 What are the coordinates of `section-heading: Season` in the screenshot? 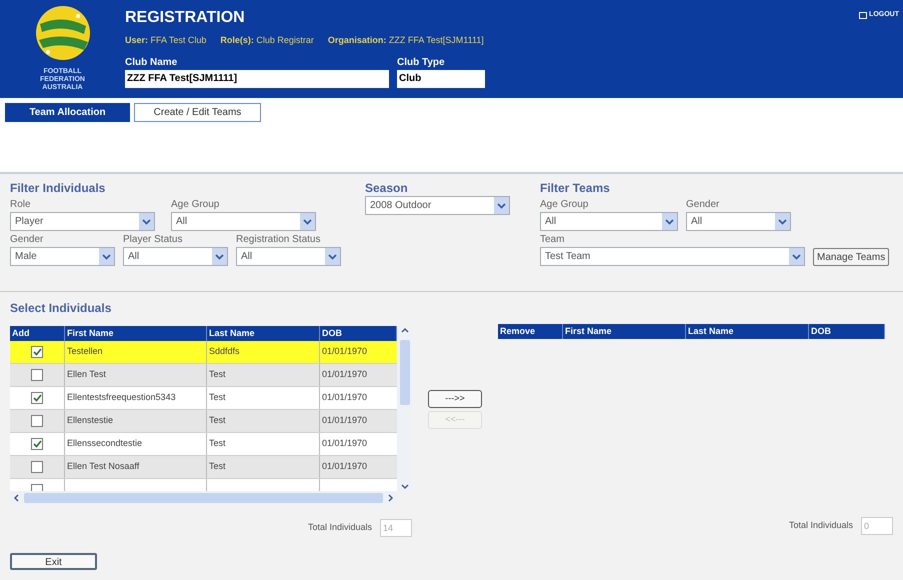 It's located at (387, 188).